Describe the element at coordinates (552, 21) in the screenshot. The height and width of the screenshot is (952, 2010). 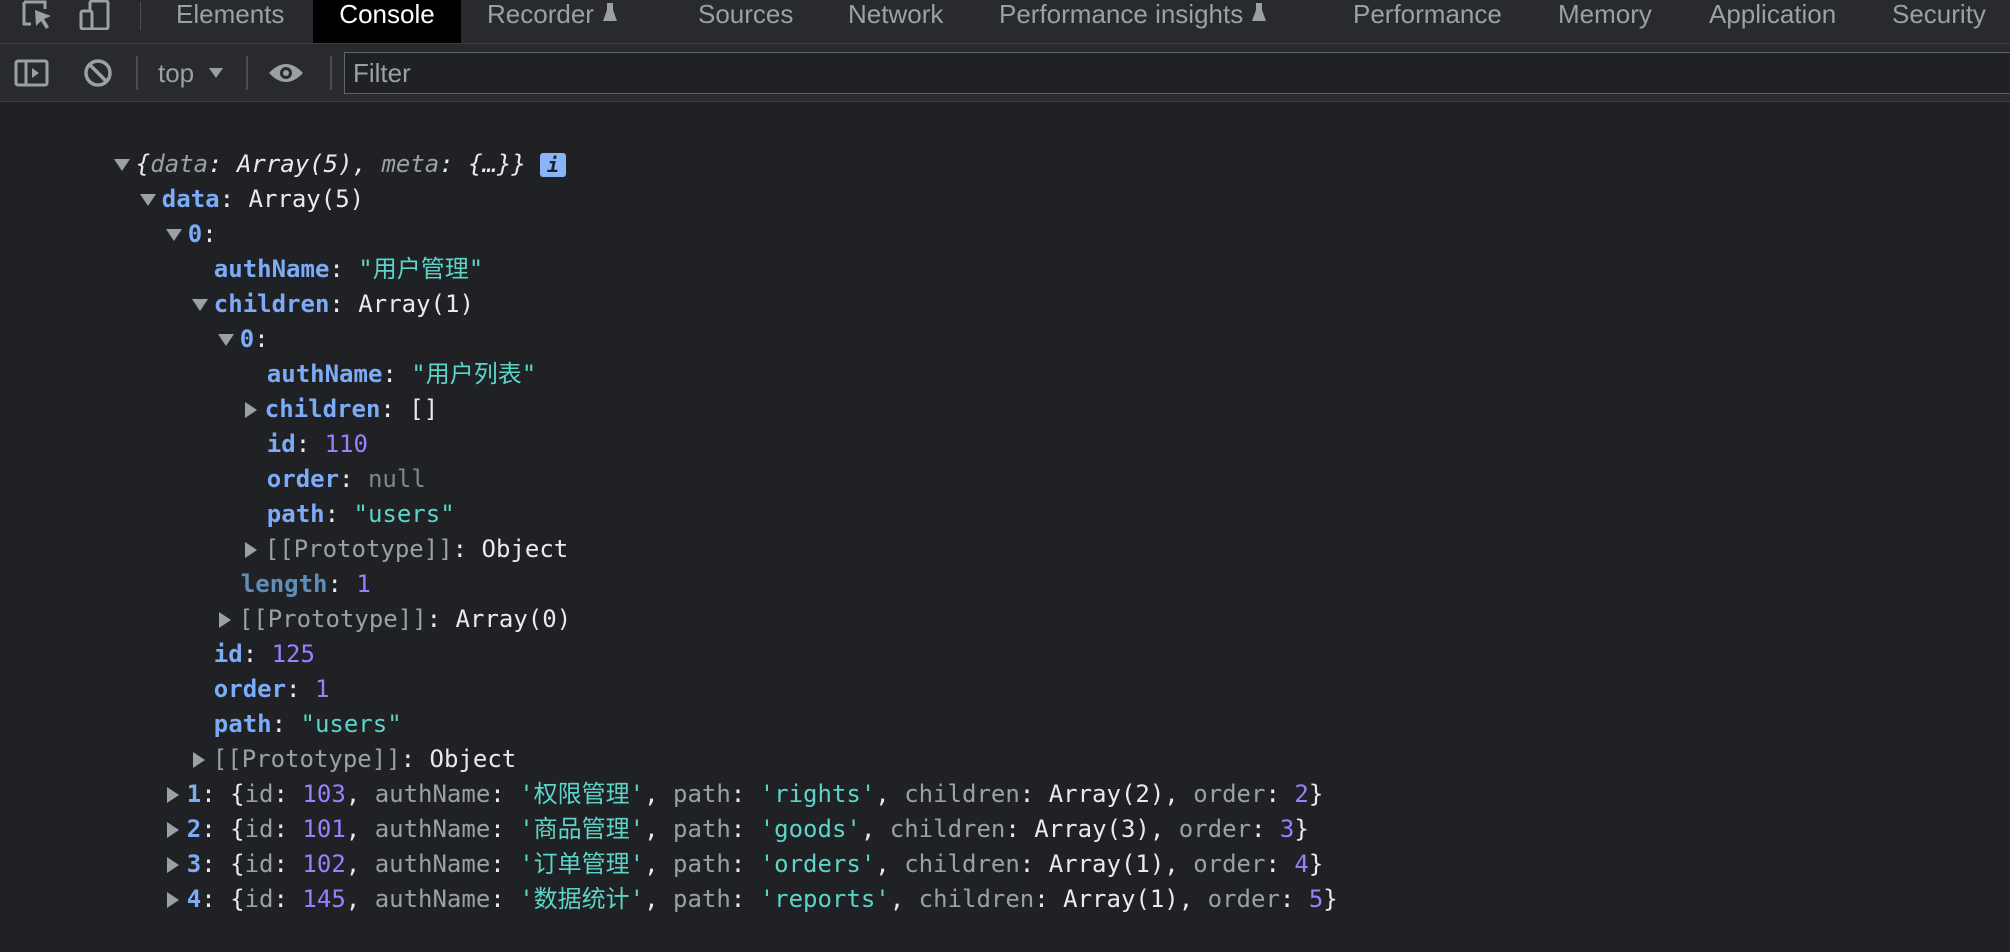
I see `tab-recorder: Recorder` at that location.